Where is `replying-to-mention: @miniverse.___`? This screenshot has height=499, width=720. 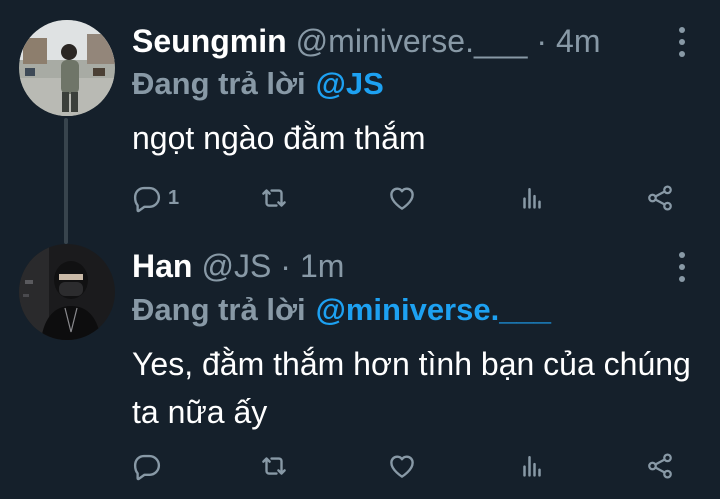
replying-to-mention: @miniverse.___ is located at coordinates (433, 310).